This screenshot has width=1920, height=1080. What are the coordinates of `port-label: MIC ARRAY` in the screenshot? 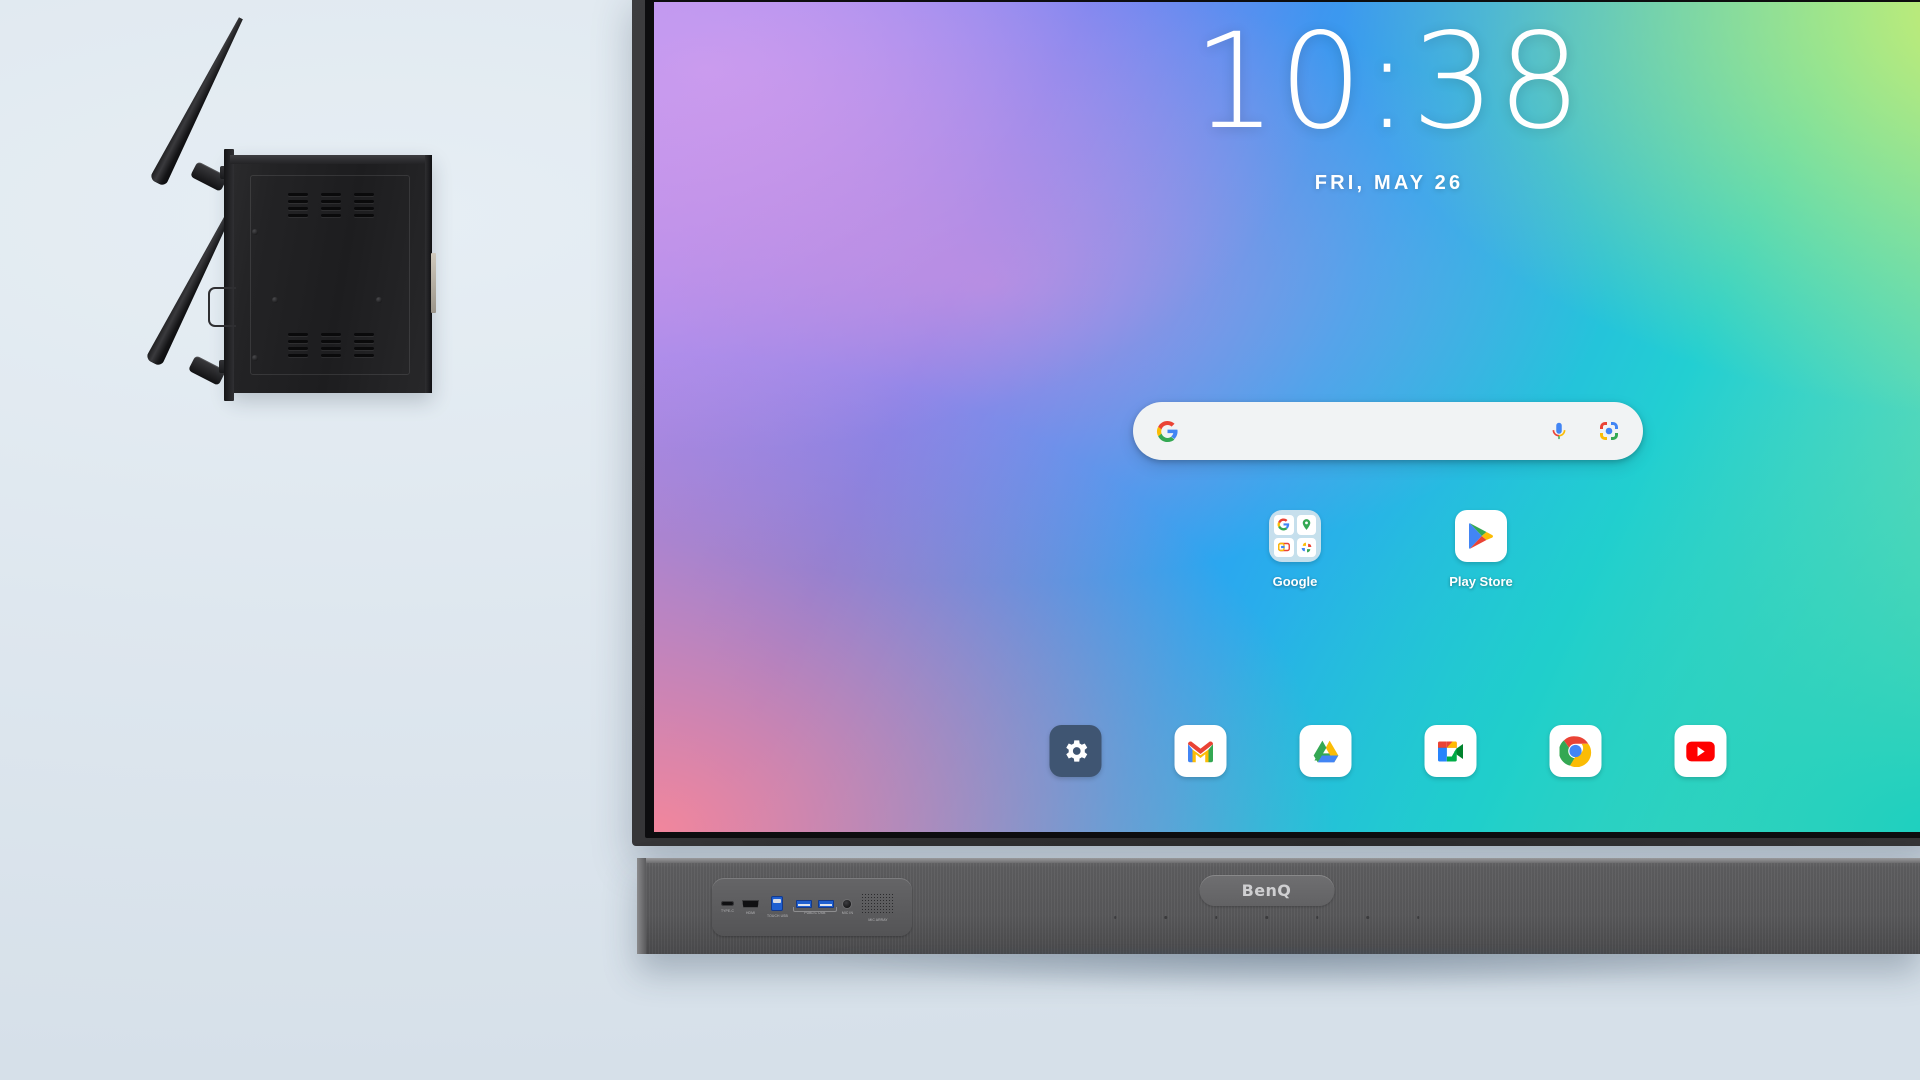 It's located at (878, 919).